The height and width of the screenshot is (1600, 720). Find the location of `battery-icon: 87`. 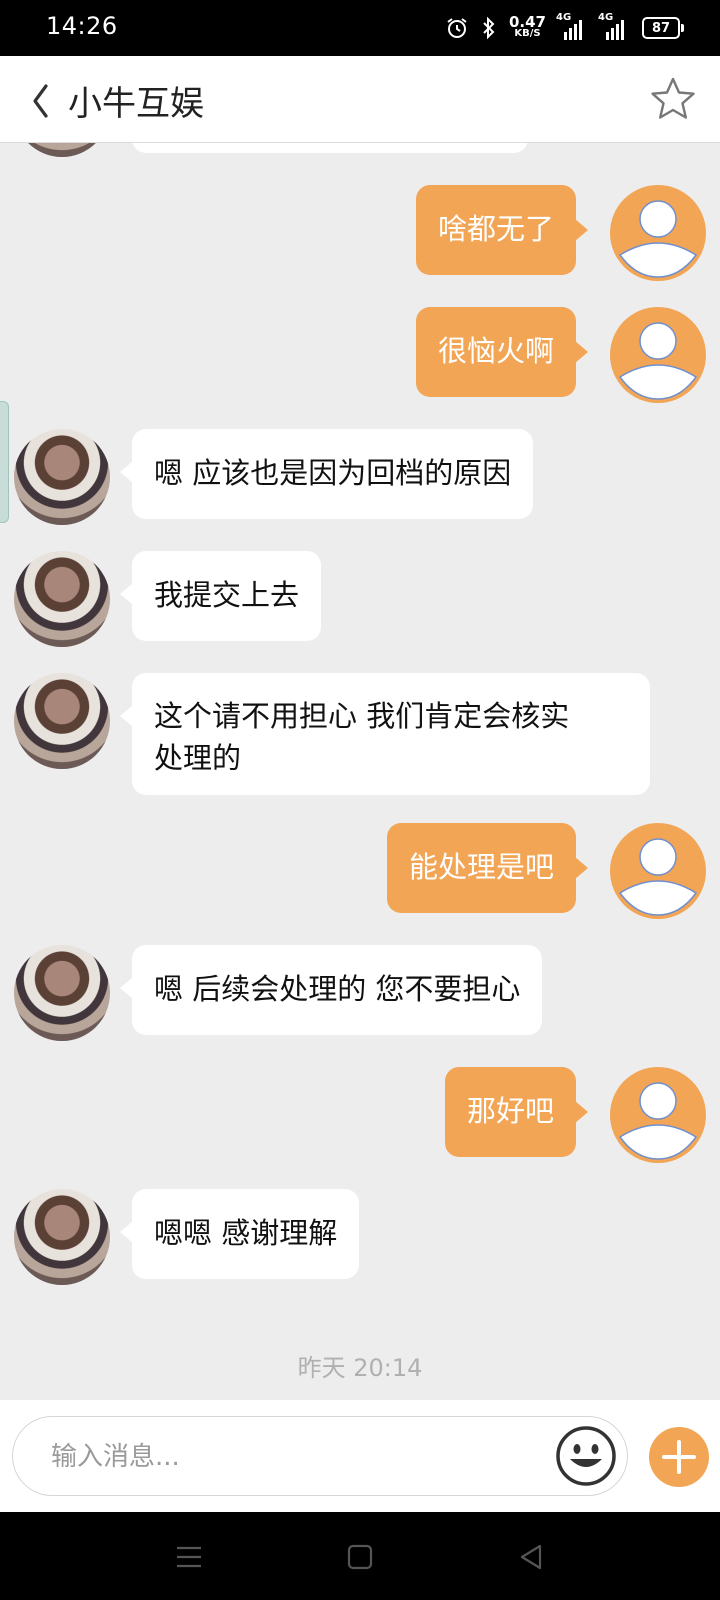

battery-icon: 87 is located at coordinates (663, 28).